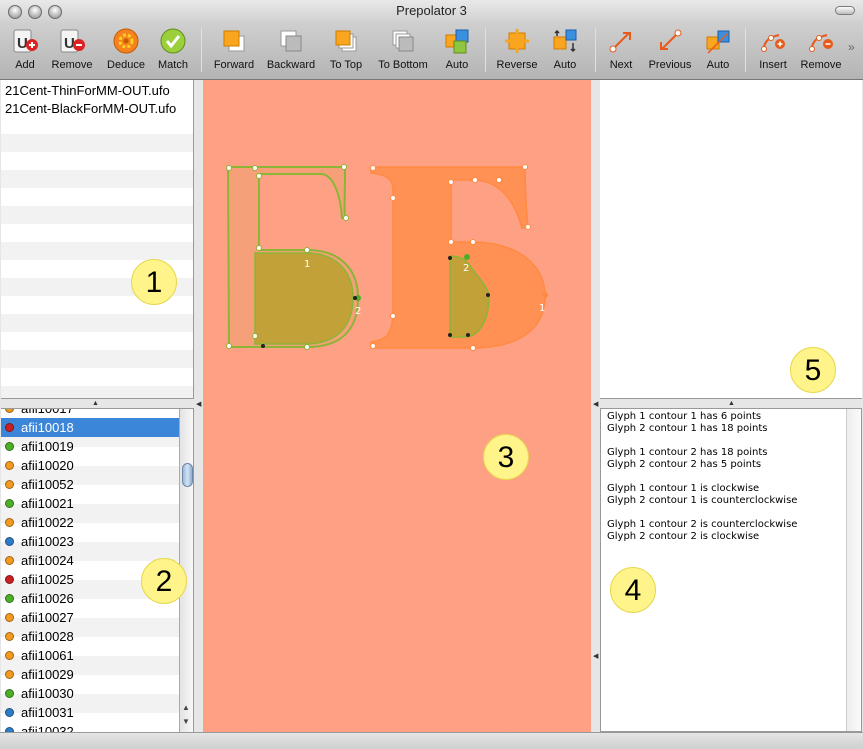  I want to click on remove-point-label: Remove, so click(821, 65).